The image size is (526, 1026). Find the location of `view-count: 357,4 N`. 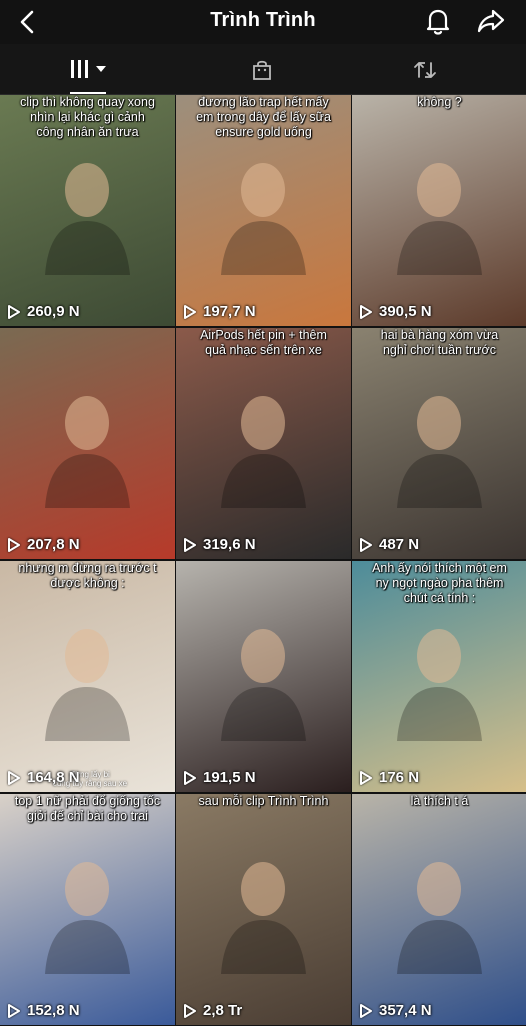

view-count: 357,4 N is located at coordinates (395, 1010).